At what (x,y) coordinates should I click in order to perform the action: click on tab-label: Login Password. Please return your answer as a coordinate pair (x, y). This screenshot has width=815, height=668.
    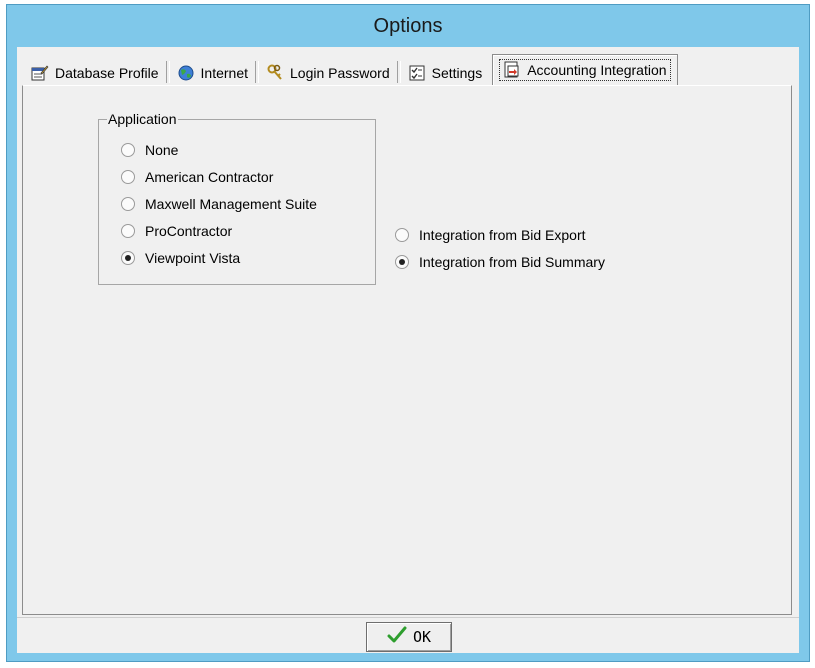
    Looking at the image, I should click on (340, 73).